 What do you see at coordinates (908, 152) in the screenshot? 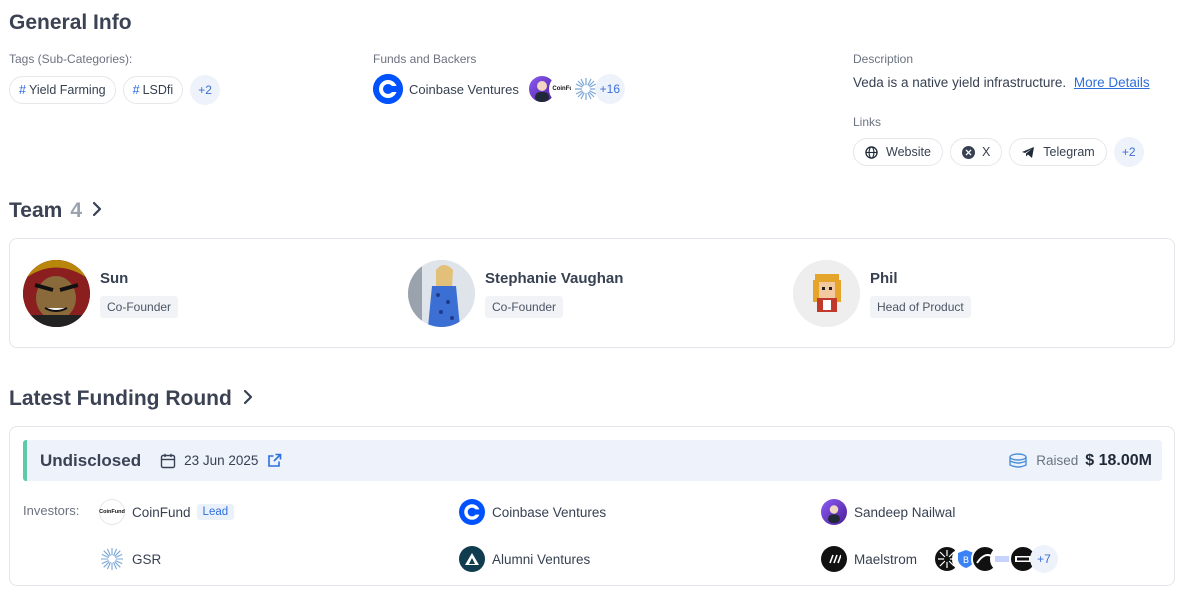
I see `link-label: Website` at bounding box center [908, 152].